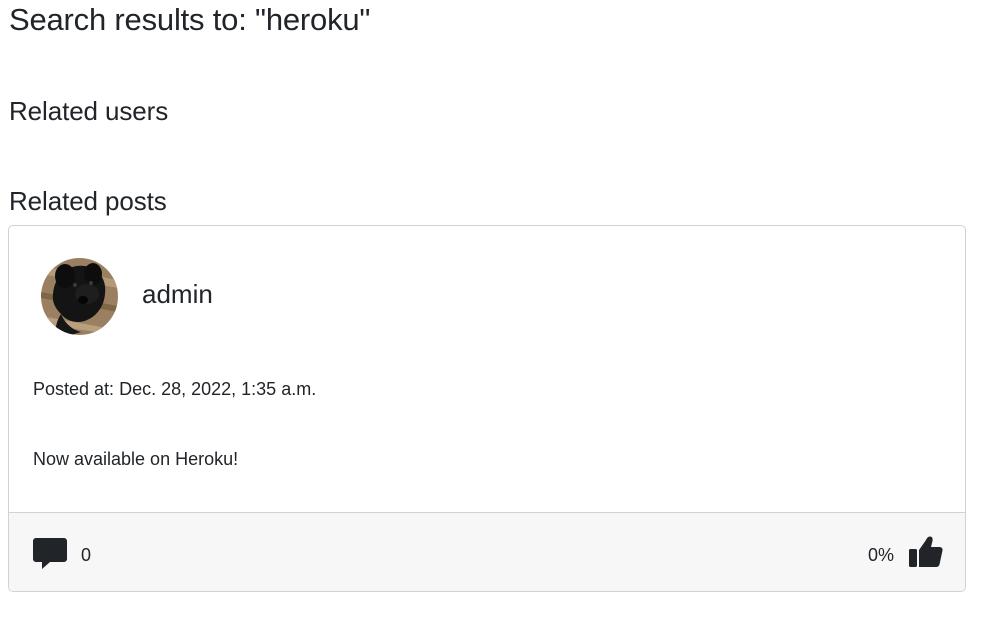  What do you see at coordinates (177, 294) in the screenshot?
I see `post-author: admin` at bounding box center [177, 294].